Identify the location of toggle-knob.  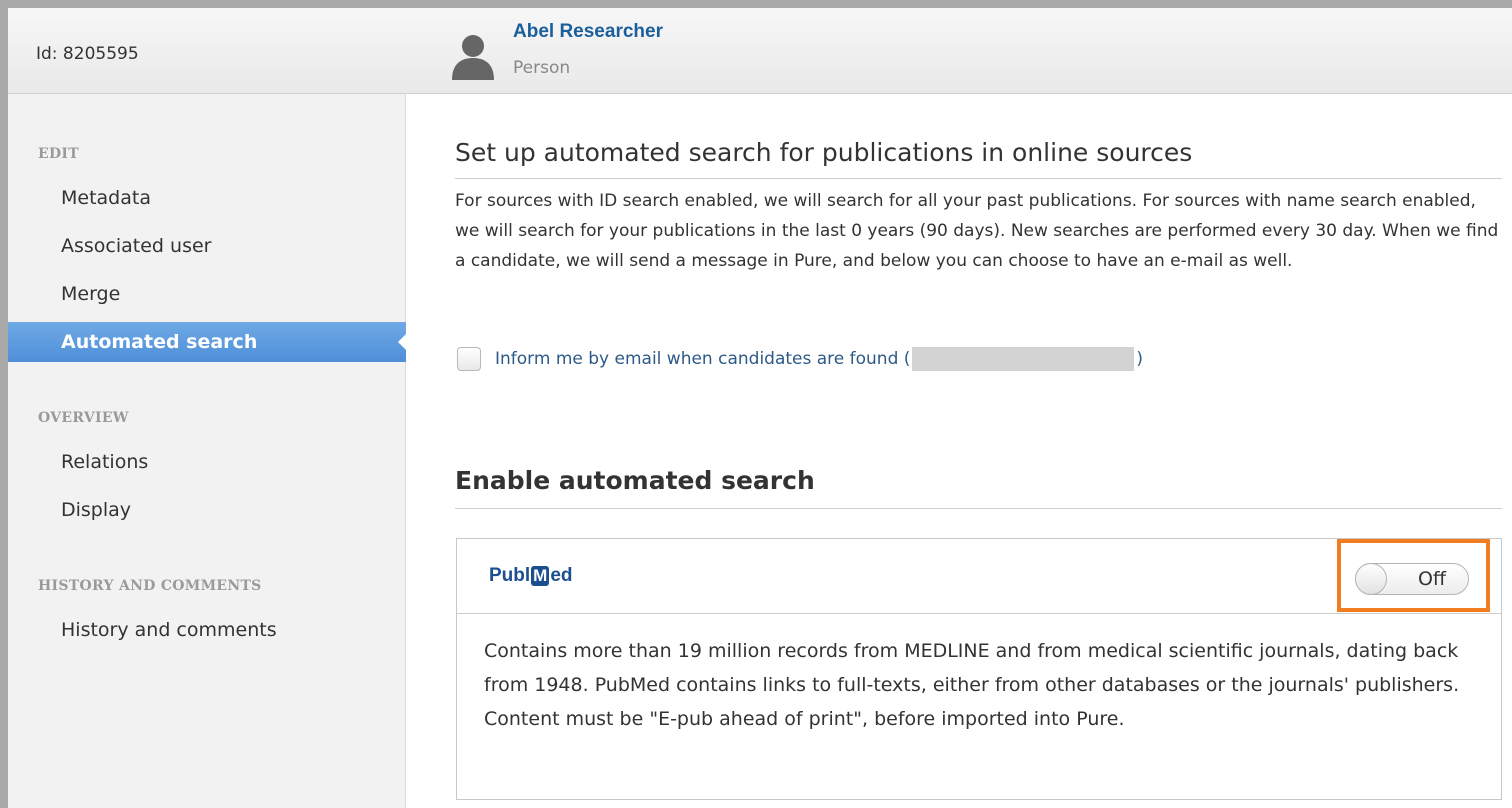
(1371, 579).